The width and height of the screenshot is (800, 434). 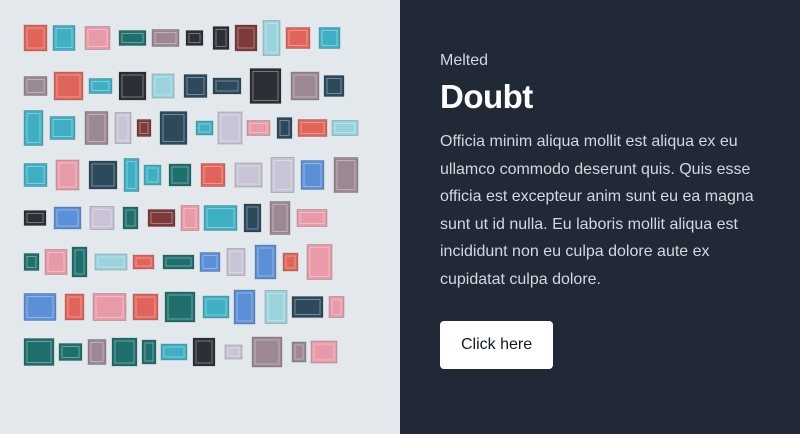 I want to click on eyebrow-label: Melted, so click(x=464, y=60).